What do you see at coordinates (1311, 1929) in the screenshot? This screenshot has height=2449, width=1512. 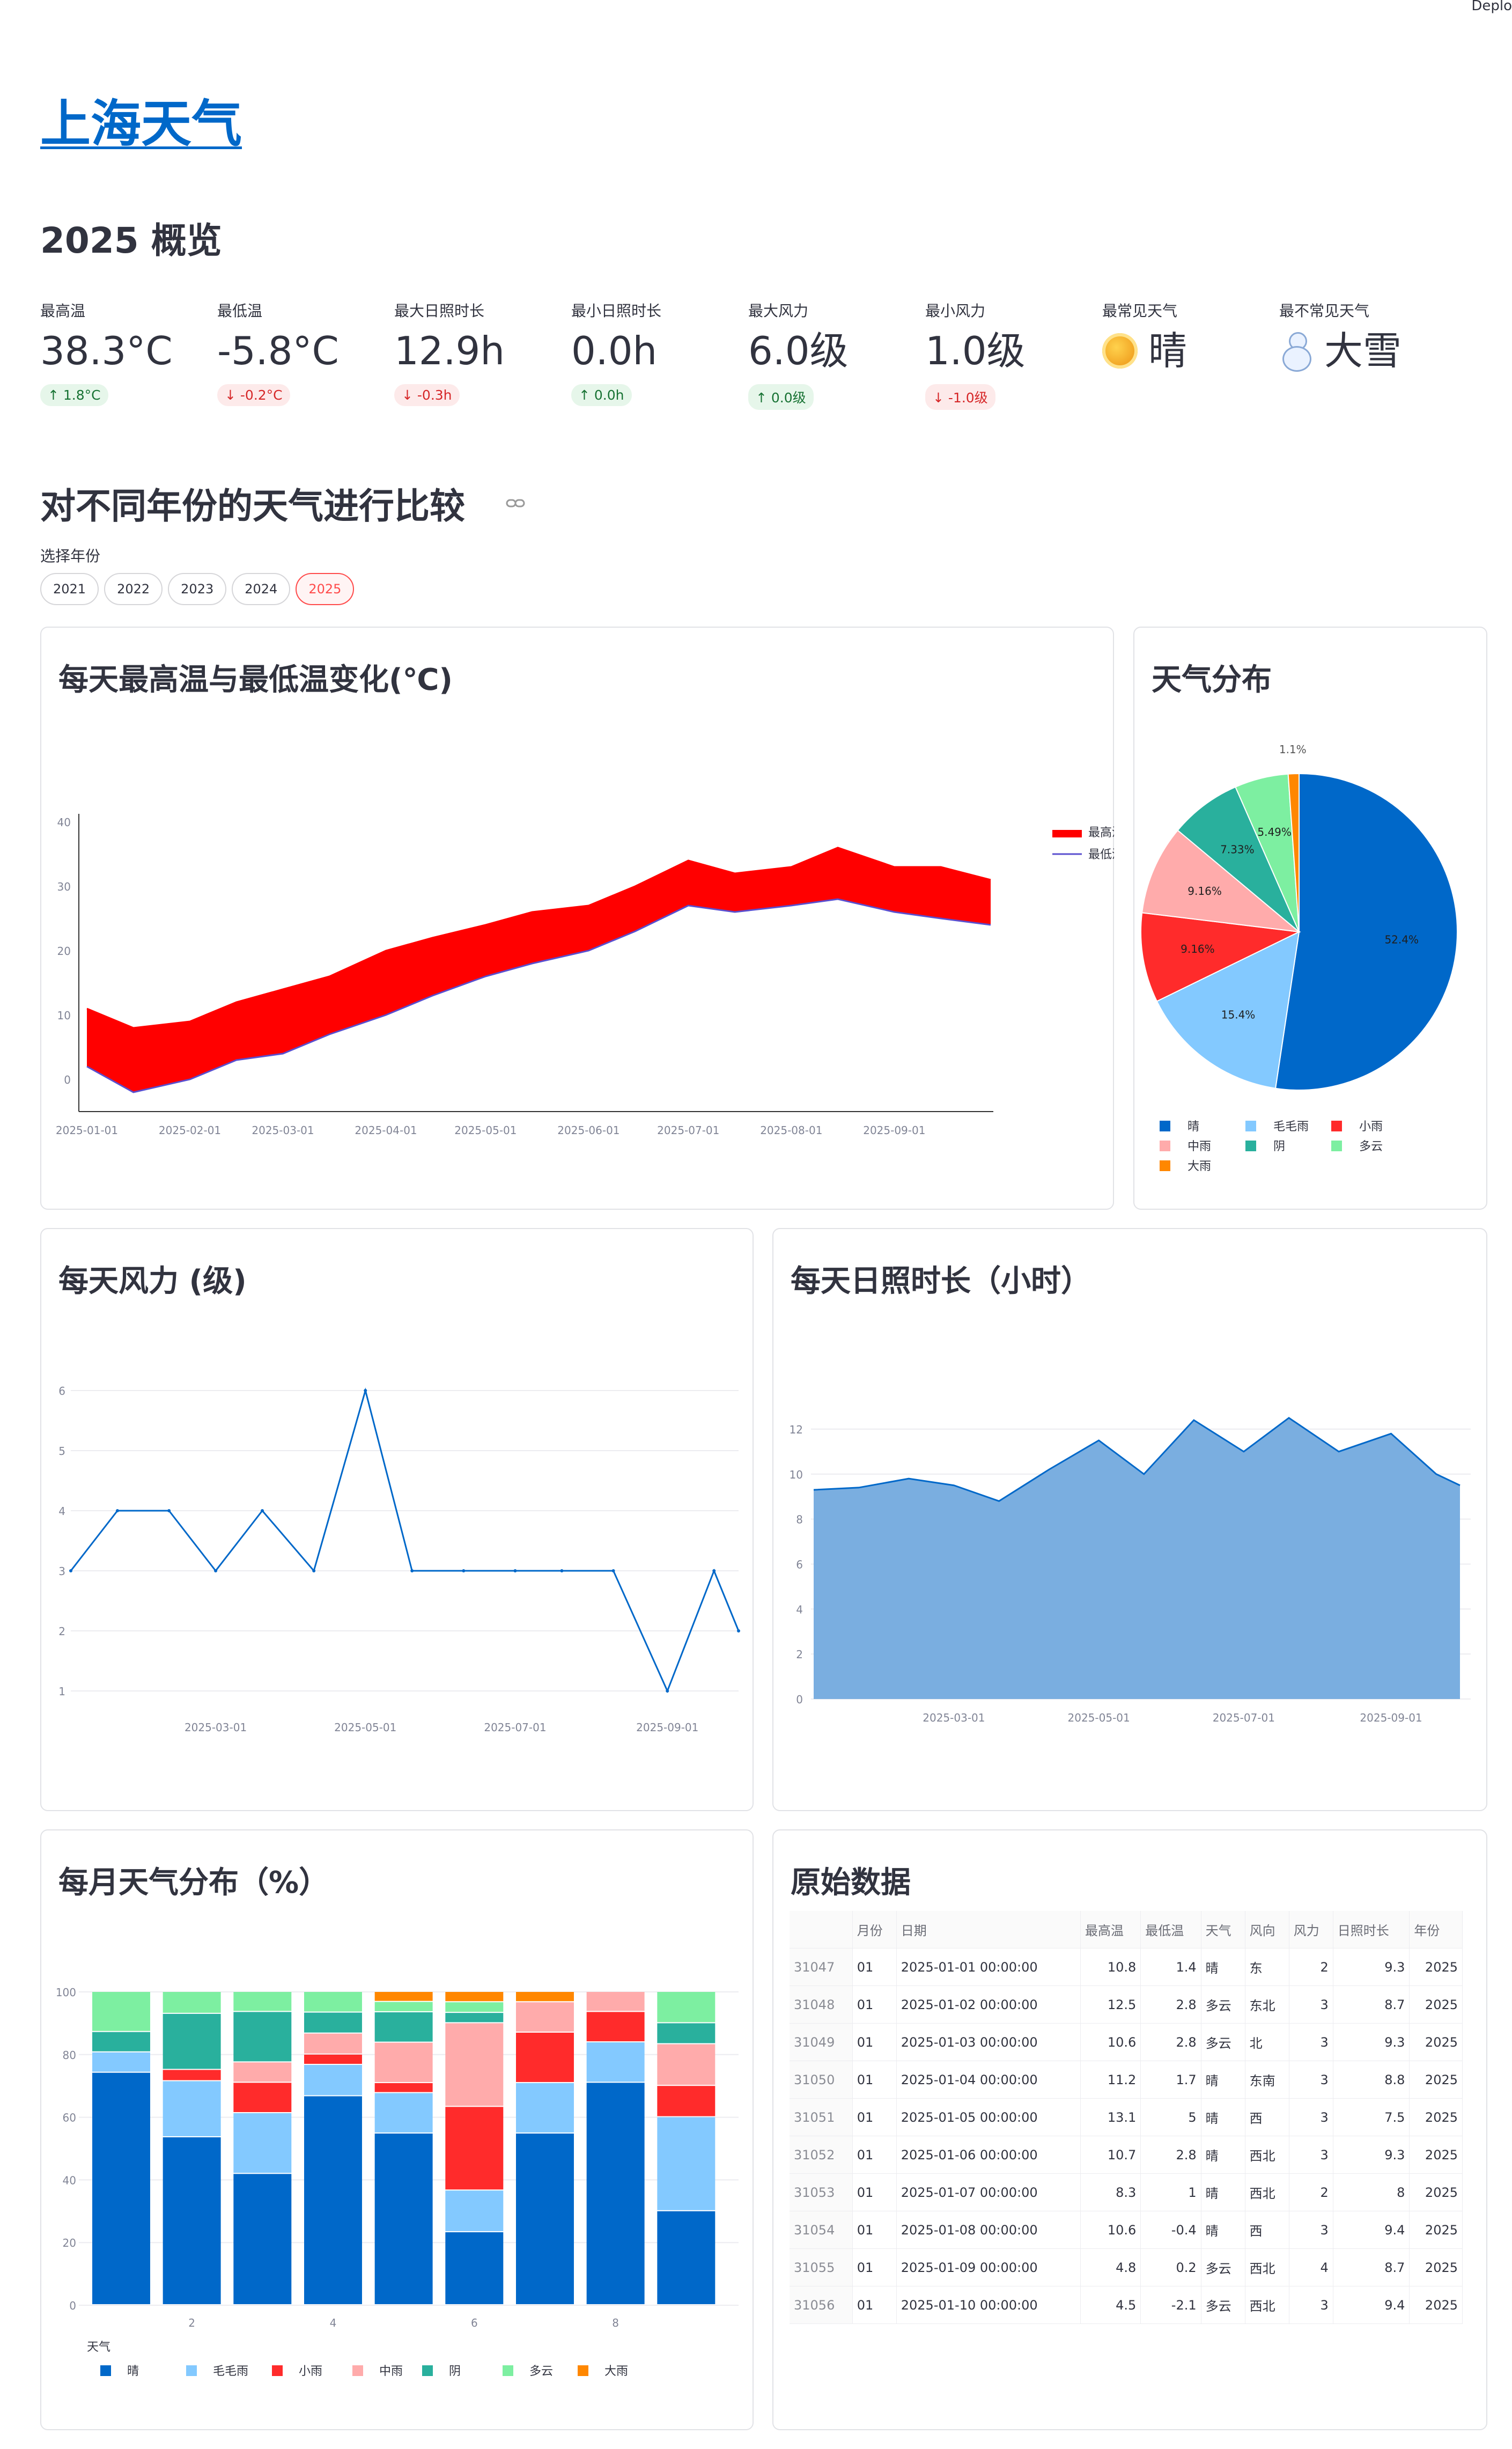 I see `column-header: 风力` at bounding box center [1311, 1929].